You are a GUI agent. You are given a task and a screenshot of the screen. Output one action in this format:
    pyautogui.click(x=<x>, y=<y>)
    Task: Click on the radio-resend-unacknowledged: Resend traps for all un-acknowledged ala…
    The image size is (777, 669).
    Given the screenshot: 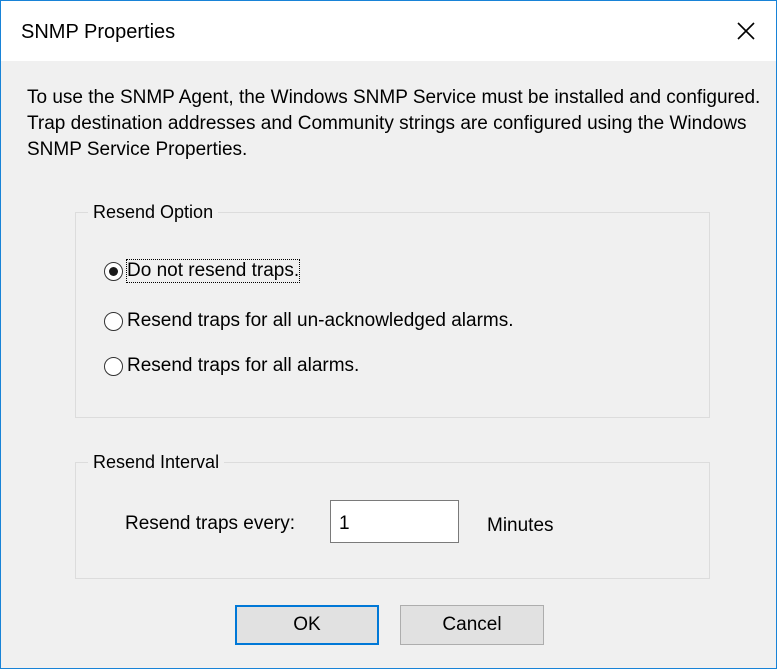 What is the action you would take?
    pyautogui.click(x=309, y=321)
    